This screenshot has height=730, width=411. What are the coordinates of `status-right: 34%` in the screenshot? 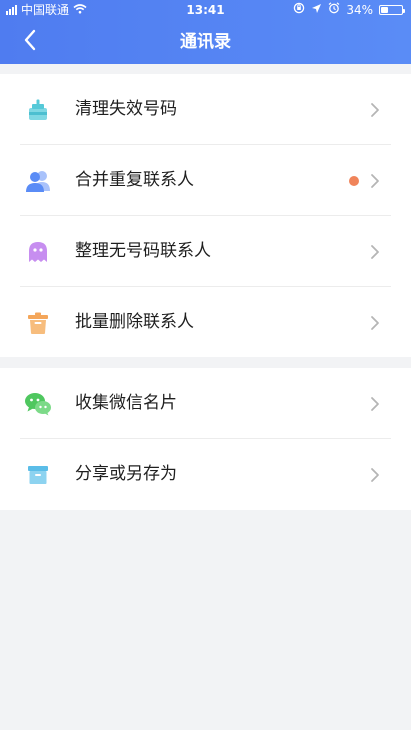 It's located at (349, 10).